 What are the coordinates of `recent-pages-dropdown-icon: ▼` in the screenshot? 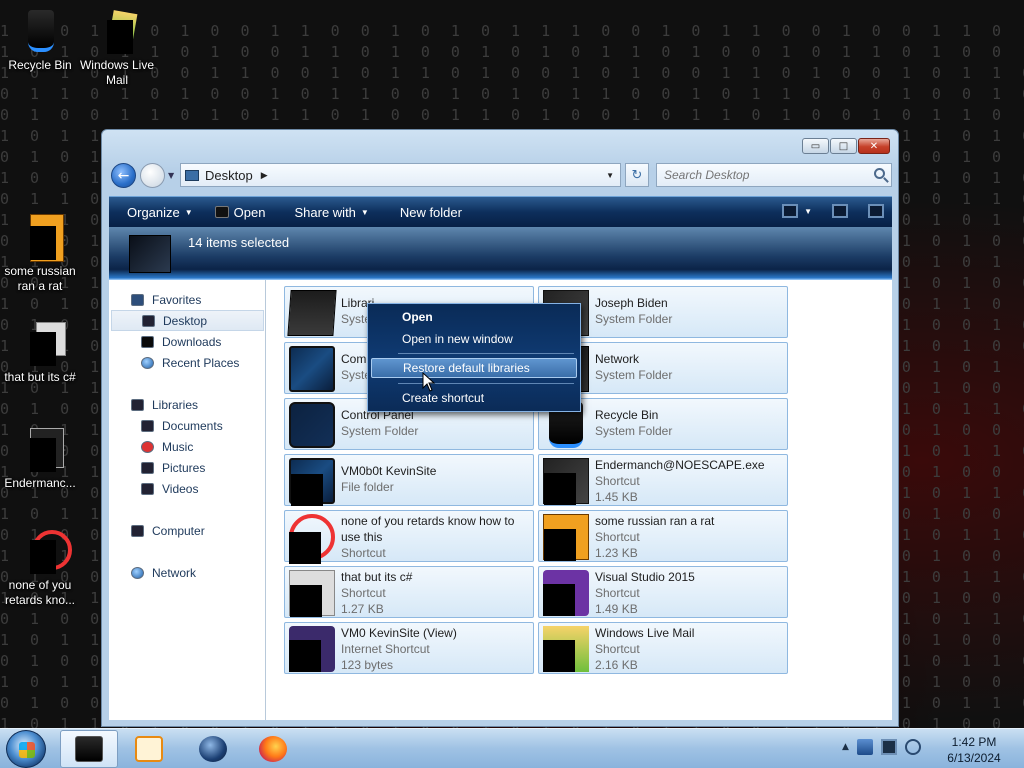 It's located at (171, 175).